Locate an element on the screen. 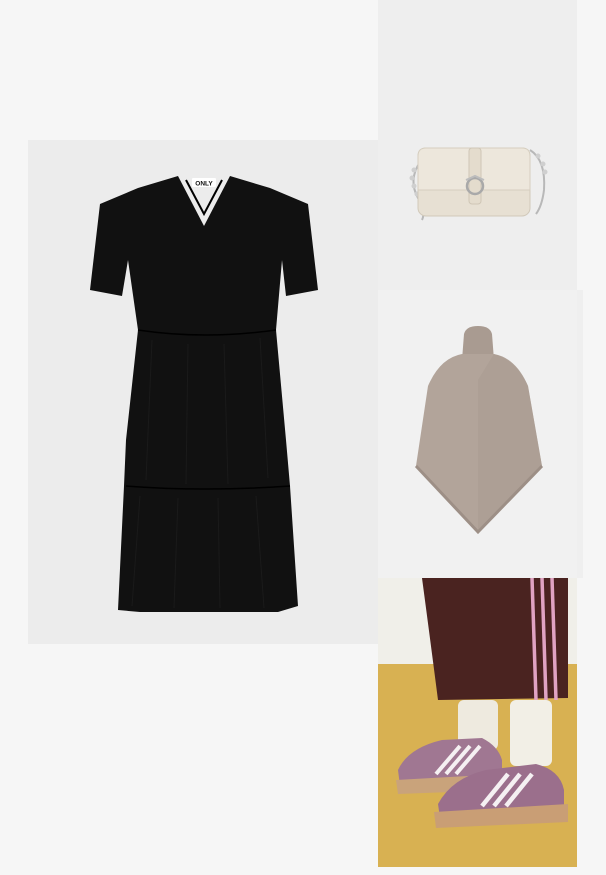 Image resolution: width=606 pixels, height=875 pixels. product-tile-shoes is located at coordinates (477, 722).